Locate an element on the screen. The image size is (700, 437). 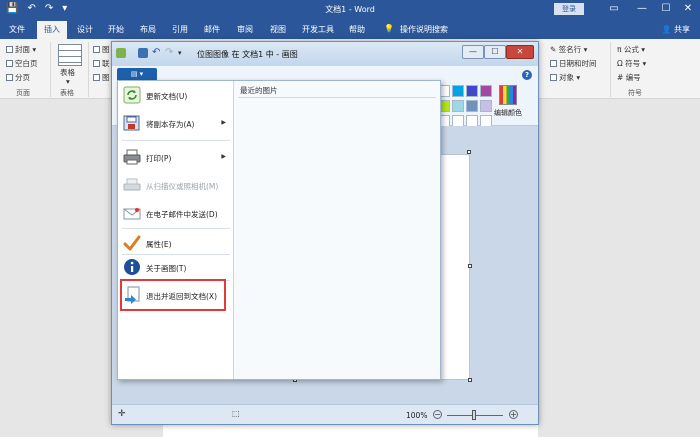
properties-label: 属性(E) is located at coordinates (159, 244).